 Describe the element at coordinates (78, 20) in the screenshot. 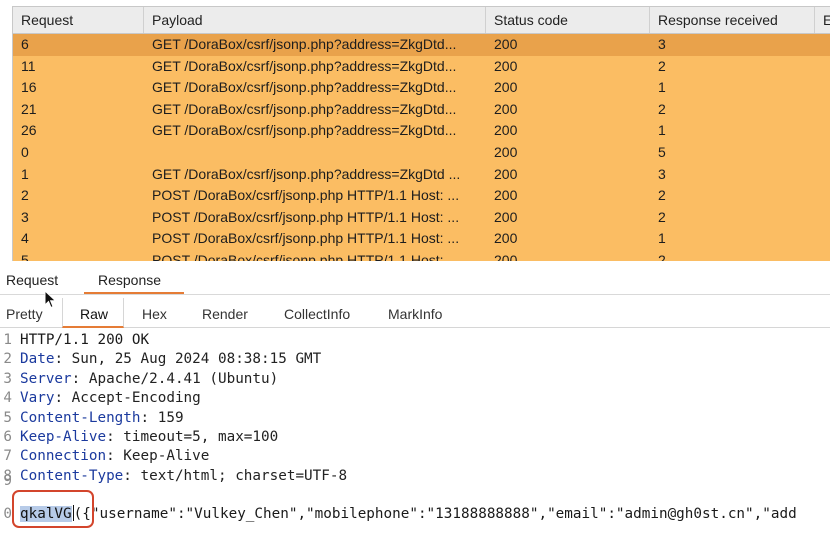

I see `column-header-request: Request` at that location.